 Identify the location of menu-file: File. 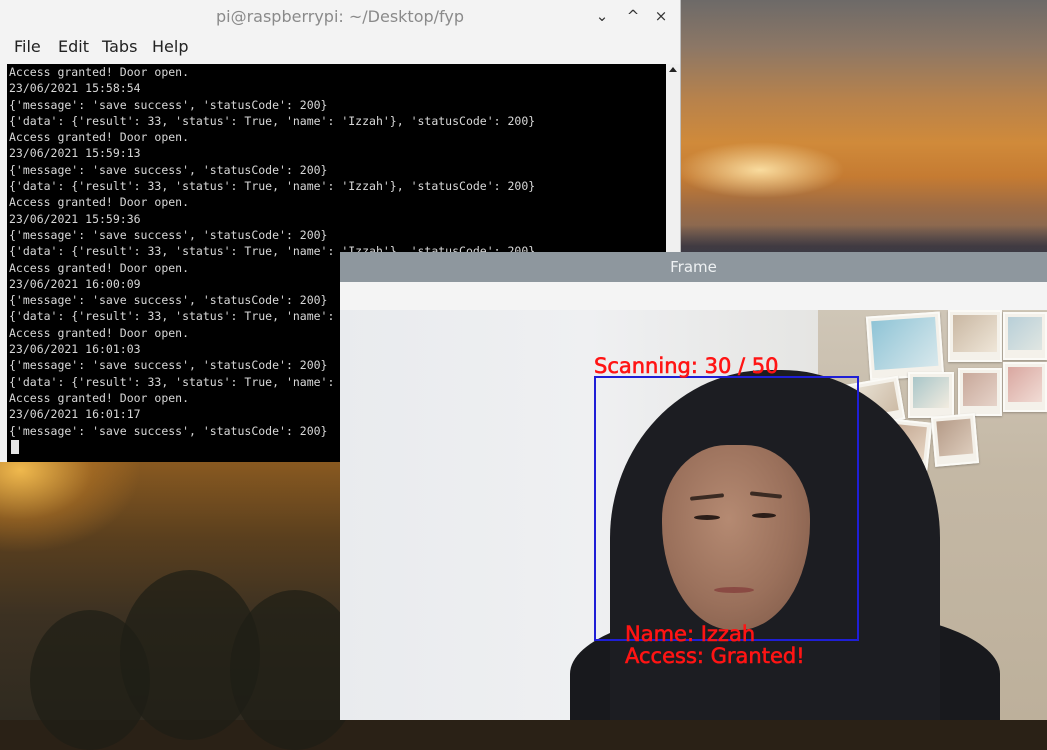
(27, 46).